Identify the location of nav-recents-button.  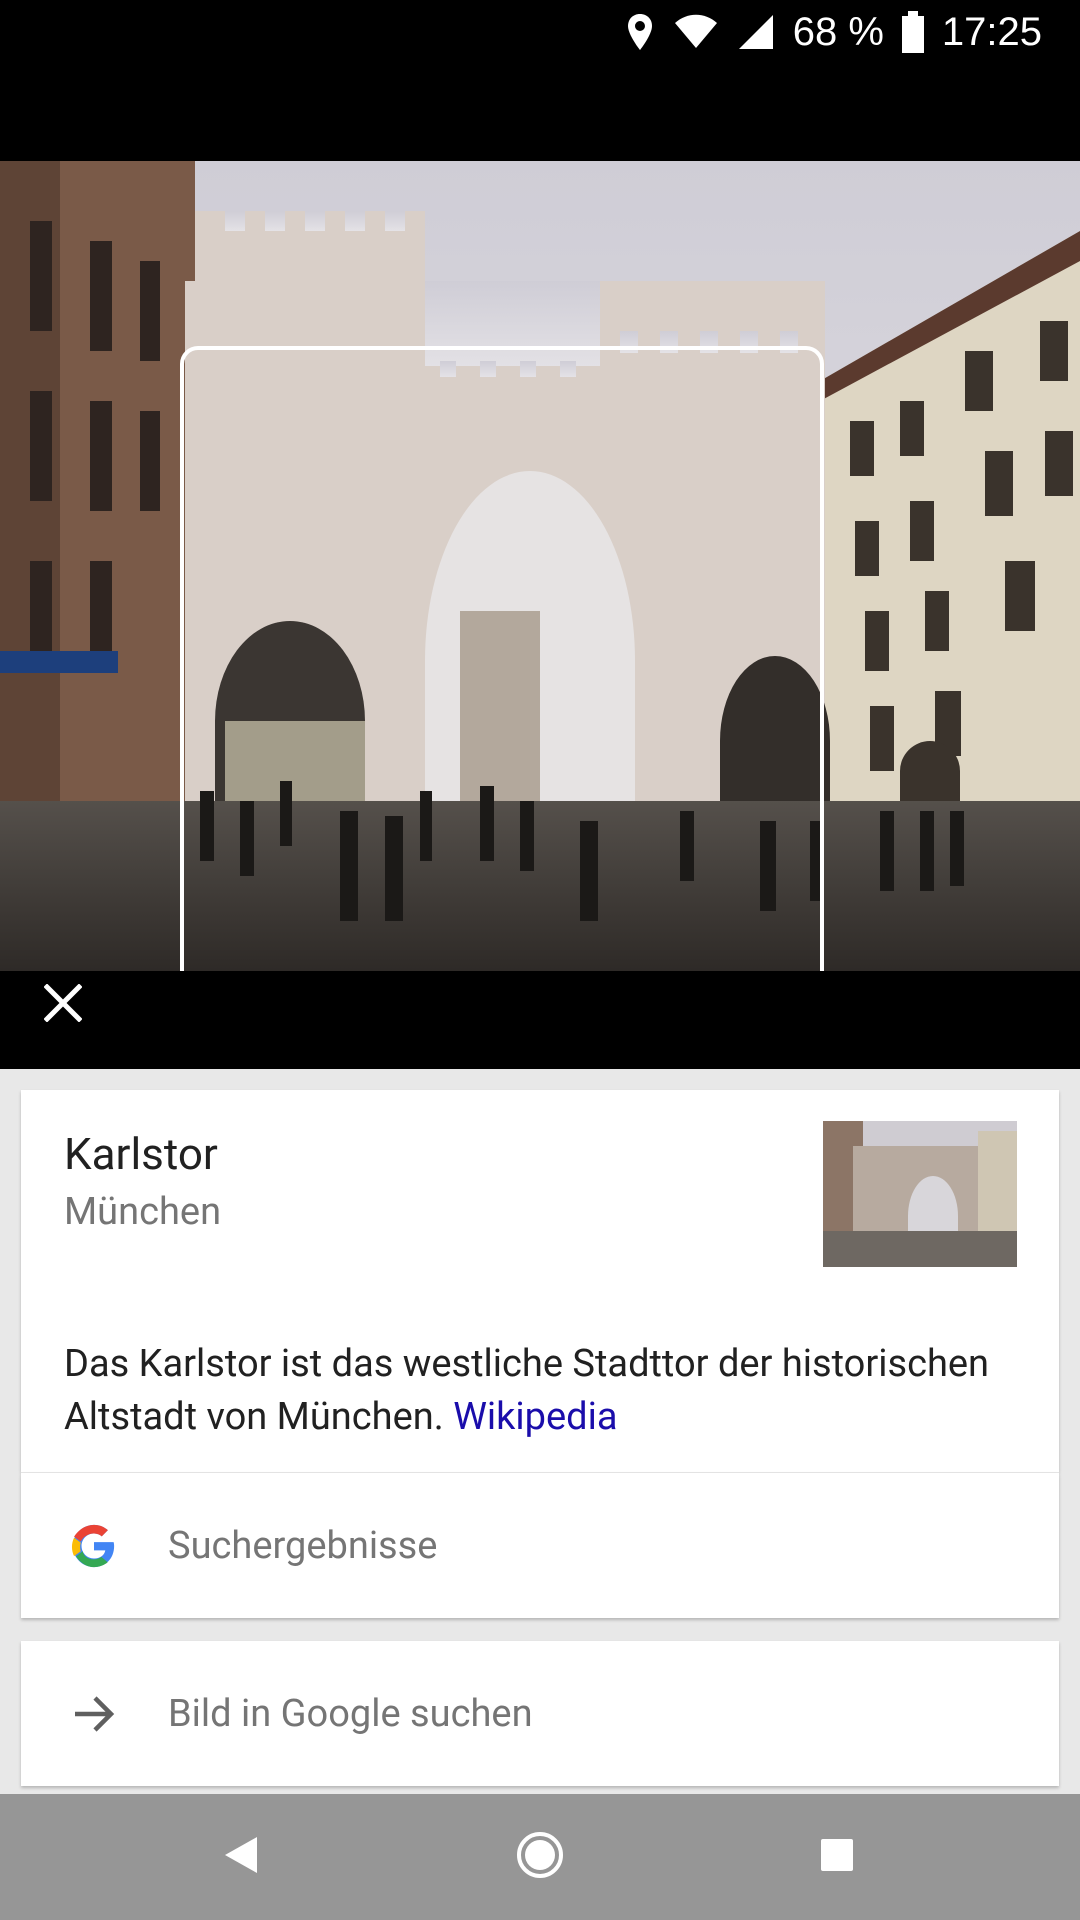
(837, 1857).